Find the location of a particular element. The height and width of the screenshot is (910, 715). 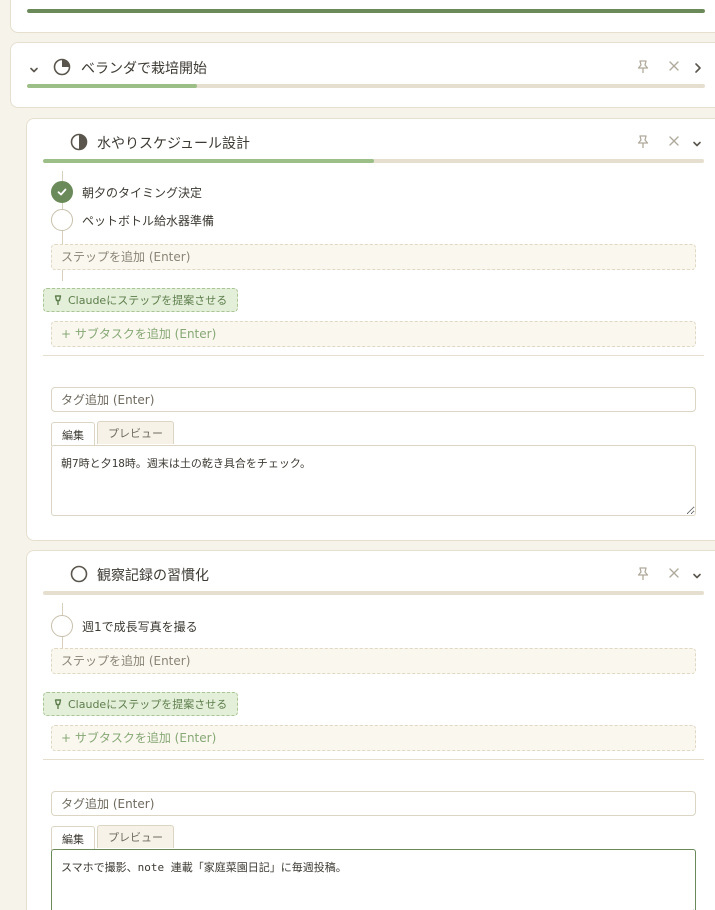

notes-textarea: スマホで撮影、note 連載「家庭菜園日記」に毎週投稿。 is located at coordinates (373, 879).